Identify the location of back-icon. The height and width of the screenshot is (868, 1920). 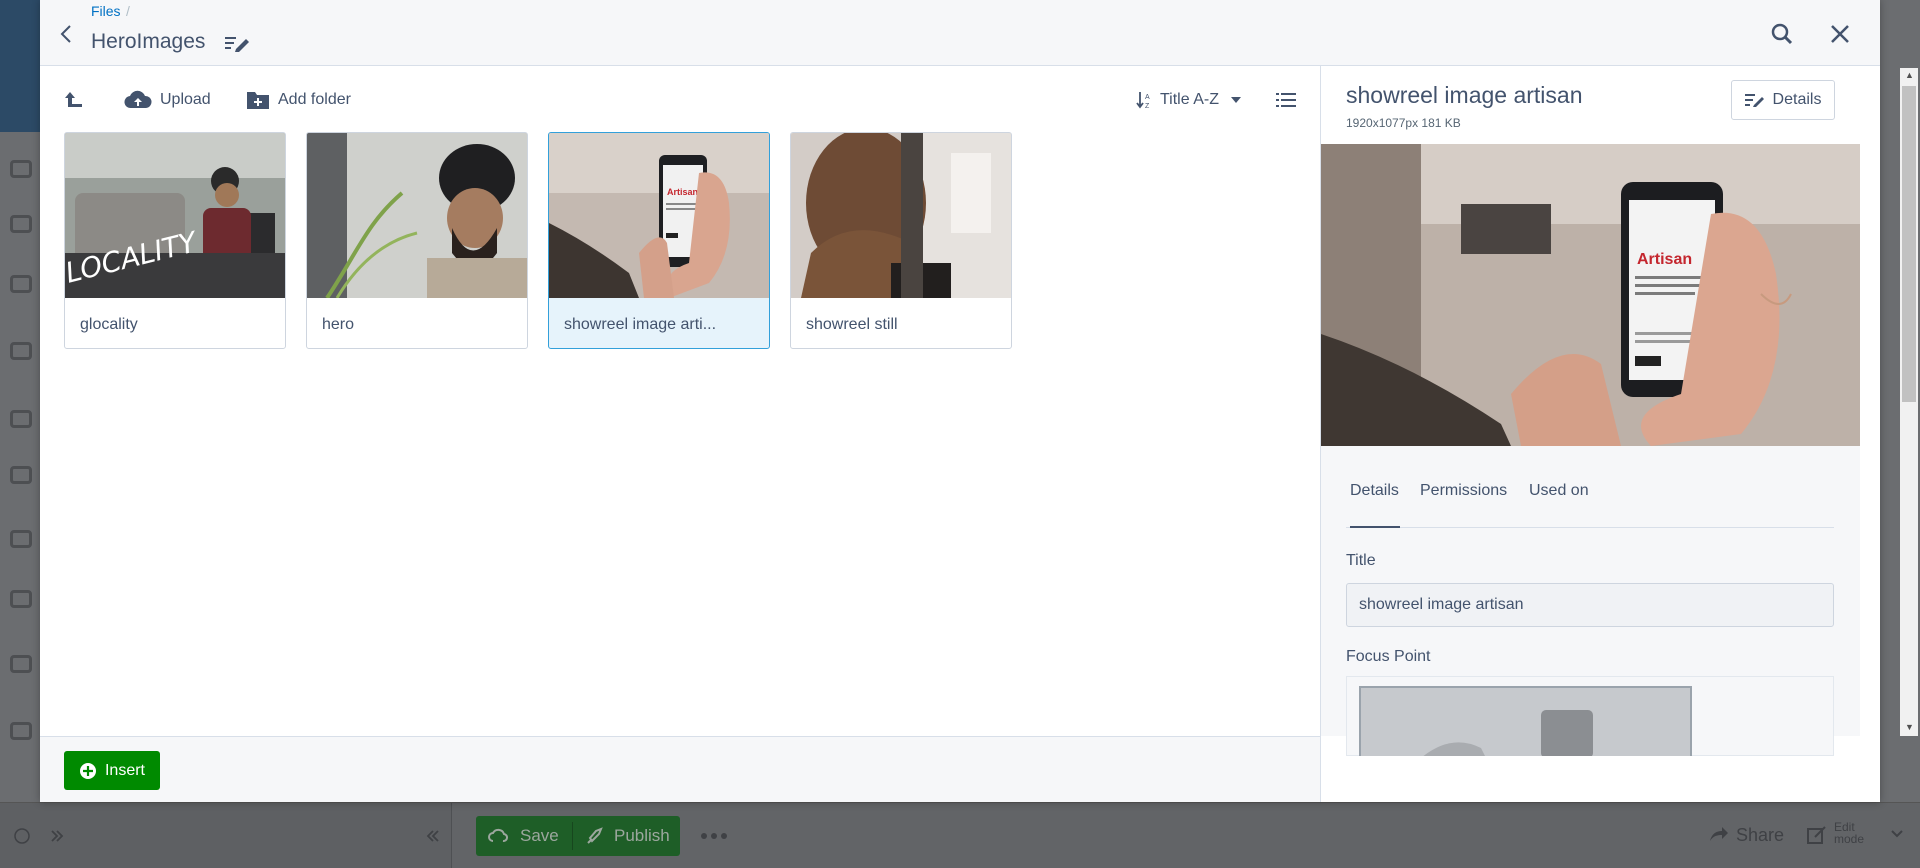
(65, 34).